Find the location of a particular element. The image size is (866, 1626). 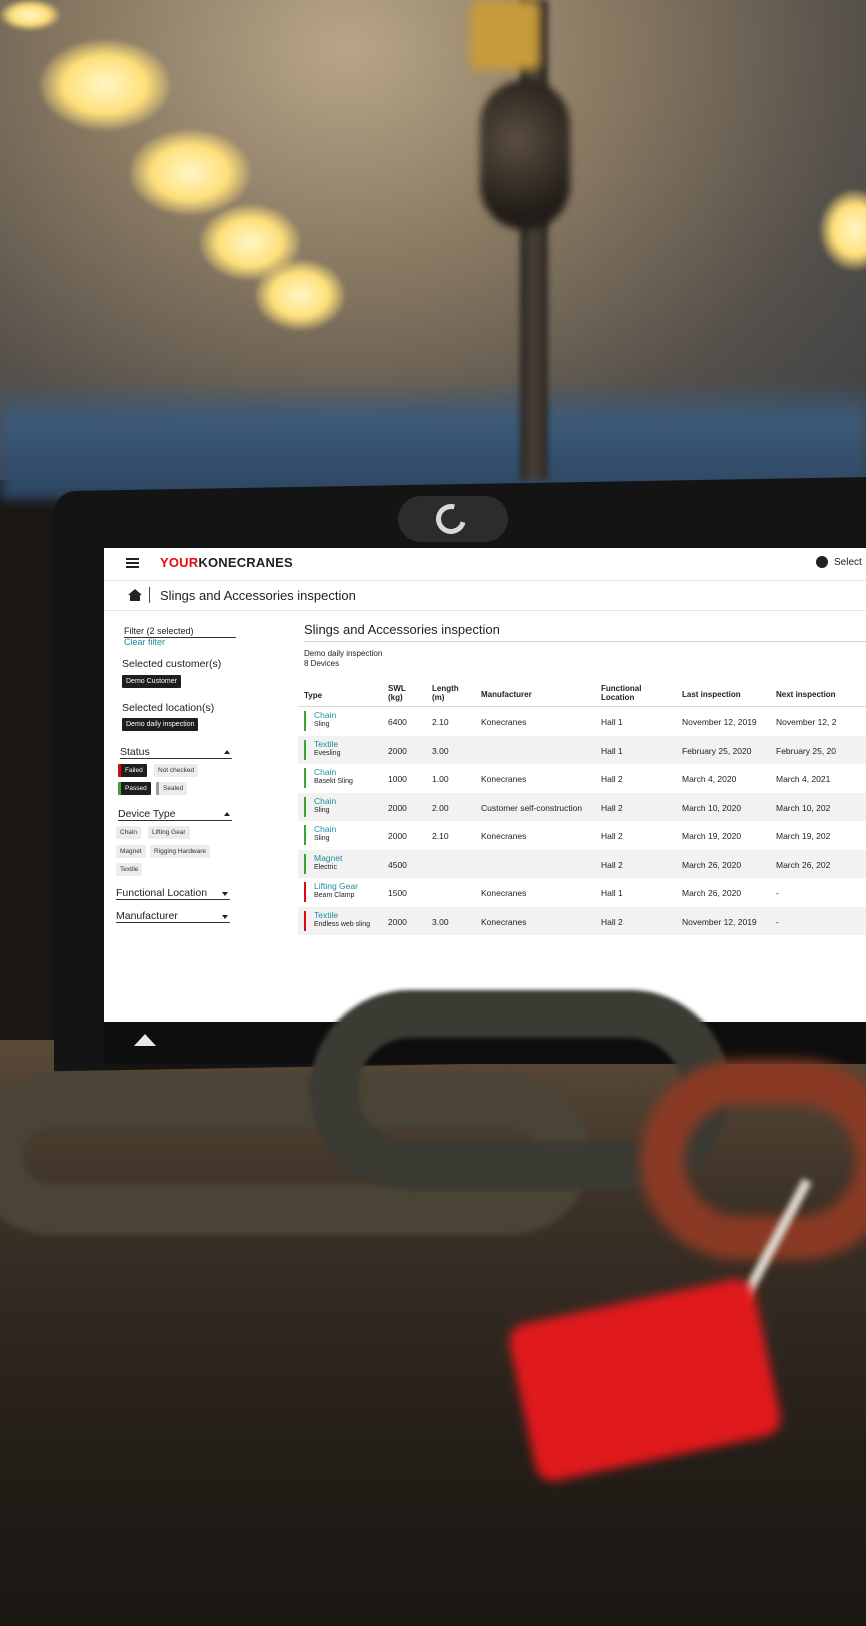

device-subtype: Basekt Sling is located at coordinates (333, 781).